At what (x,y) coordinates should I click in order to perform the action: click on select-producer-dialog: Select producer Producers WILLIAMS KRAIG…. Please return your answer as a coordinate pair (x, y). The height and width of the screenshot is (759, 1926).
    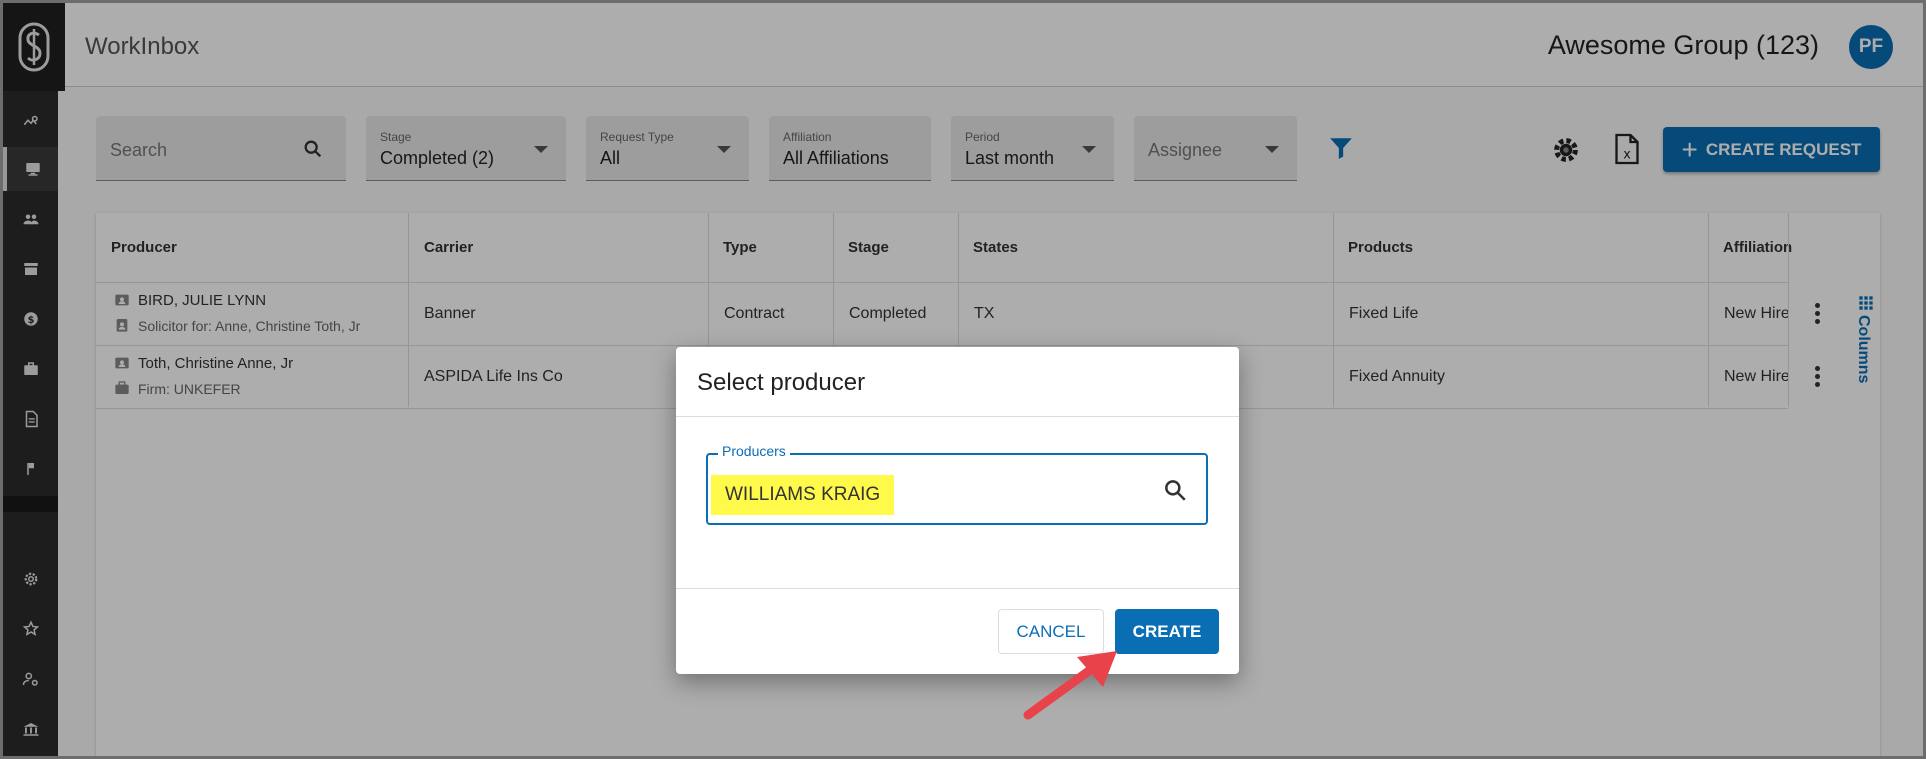
    Looking at the image, I should click on (957, 510).